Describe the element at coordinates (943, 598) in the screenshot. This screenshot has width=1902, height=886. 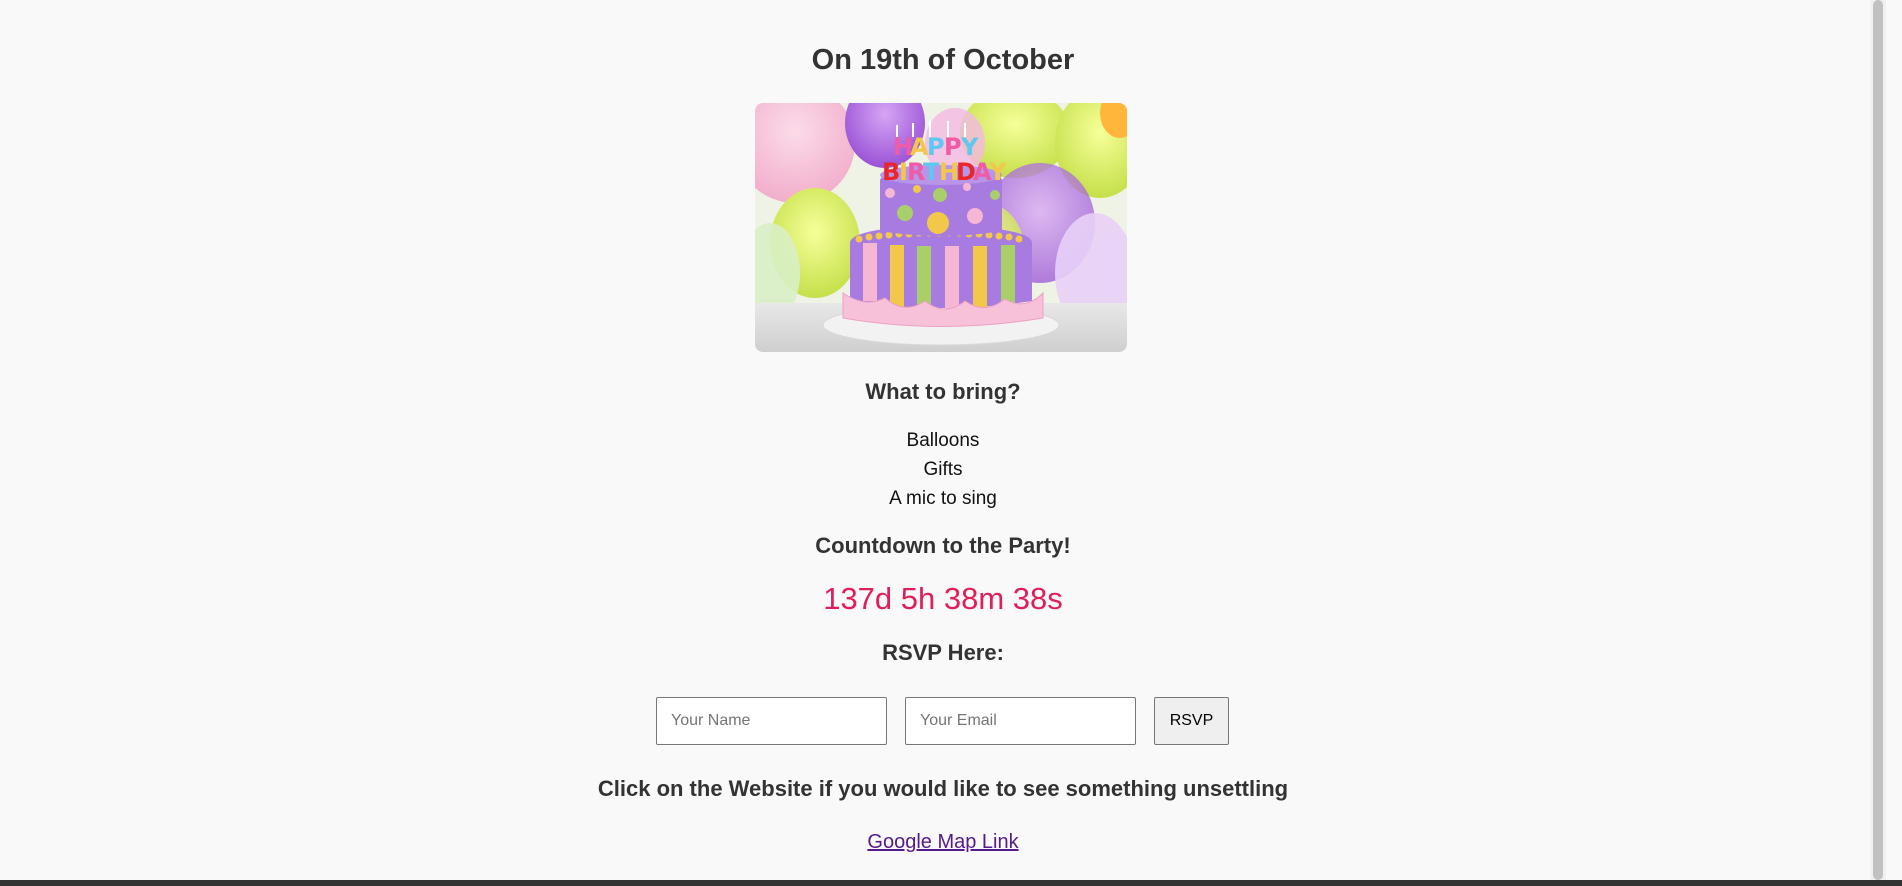
I see `countdown-timer: 137d 5h 38m 38s` at that location.